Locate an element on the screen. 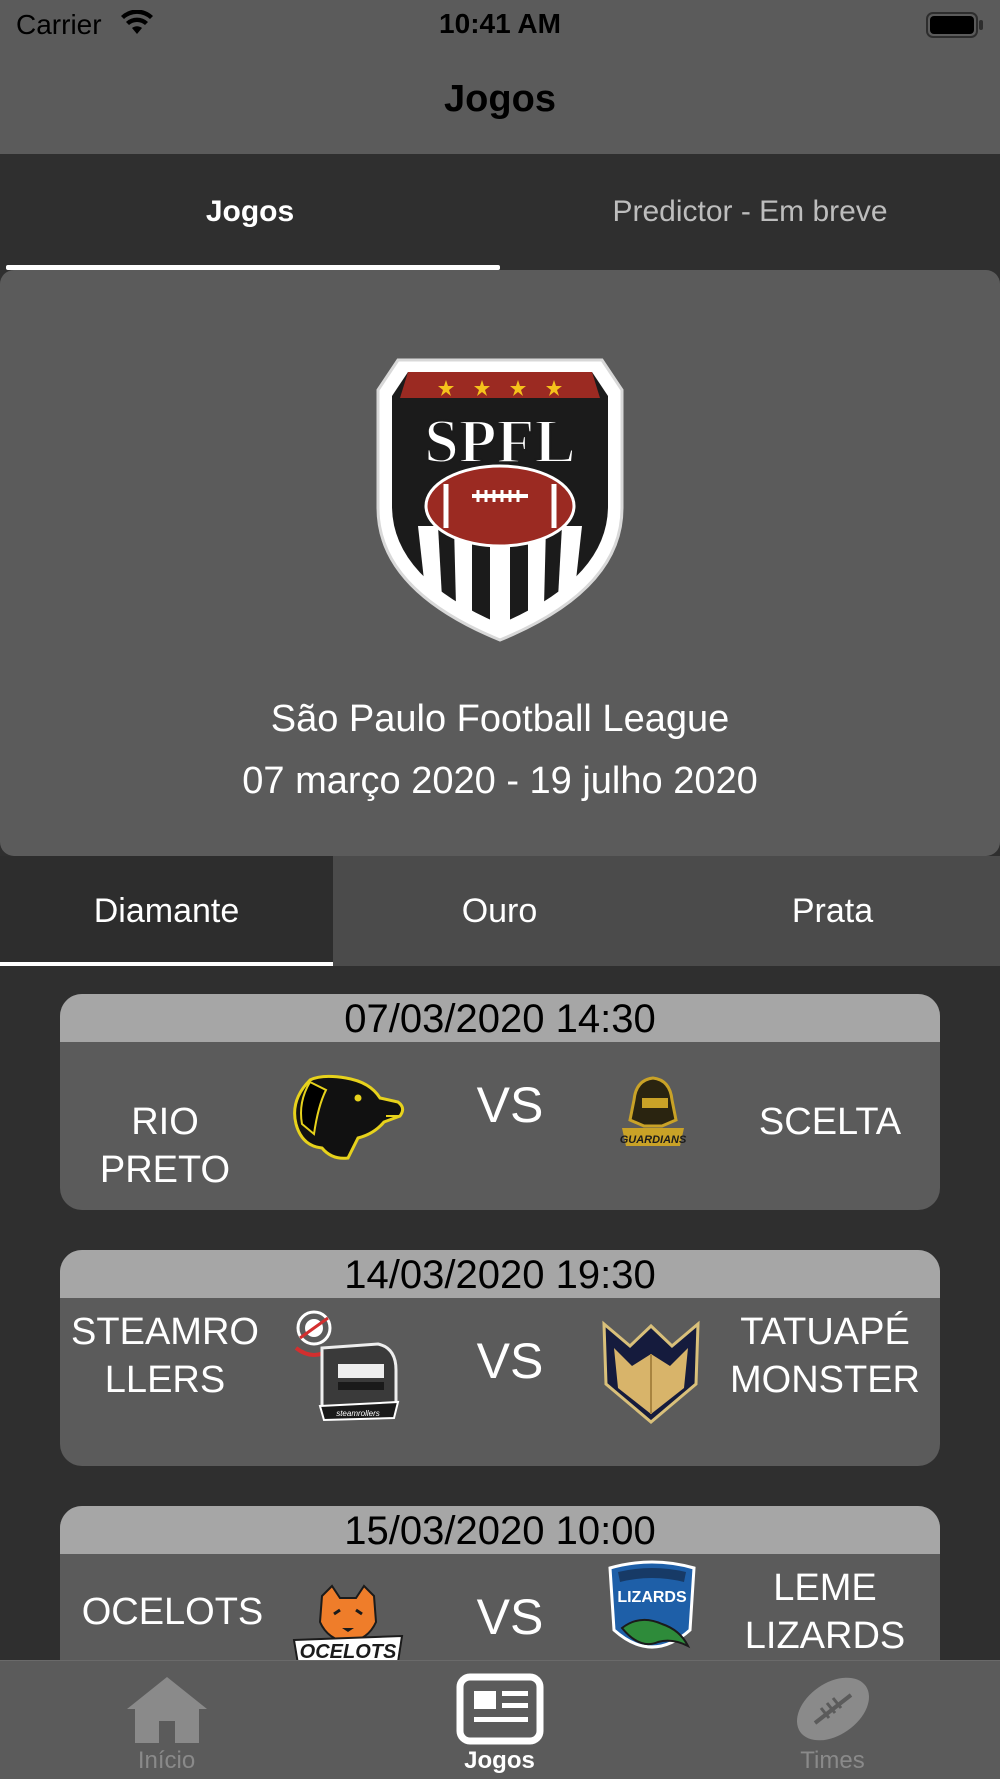 This screenshot has width=1000, height=1779. home-team-name: RIO PRETO is located at coordinates (165, 1146).